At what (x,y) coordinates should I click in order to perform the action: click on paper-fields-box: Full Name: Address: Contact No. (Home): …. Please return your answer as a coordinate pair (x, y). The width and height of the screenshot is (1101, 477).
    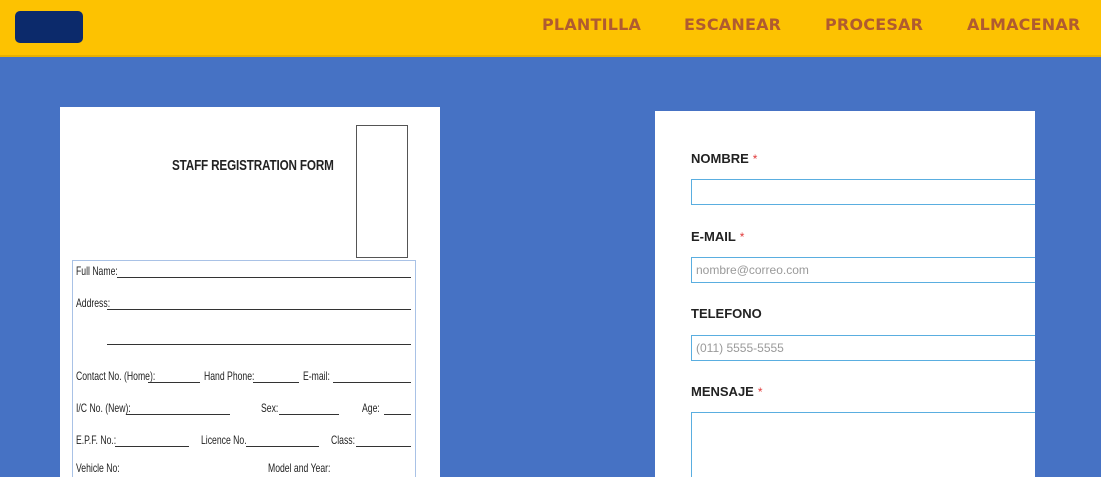
    Looking at the image, I should click on (244, 368).